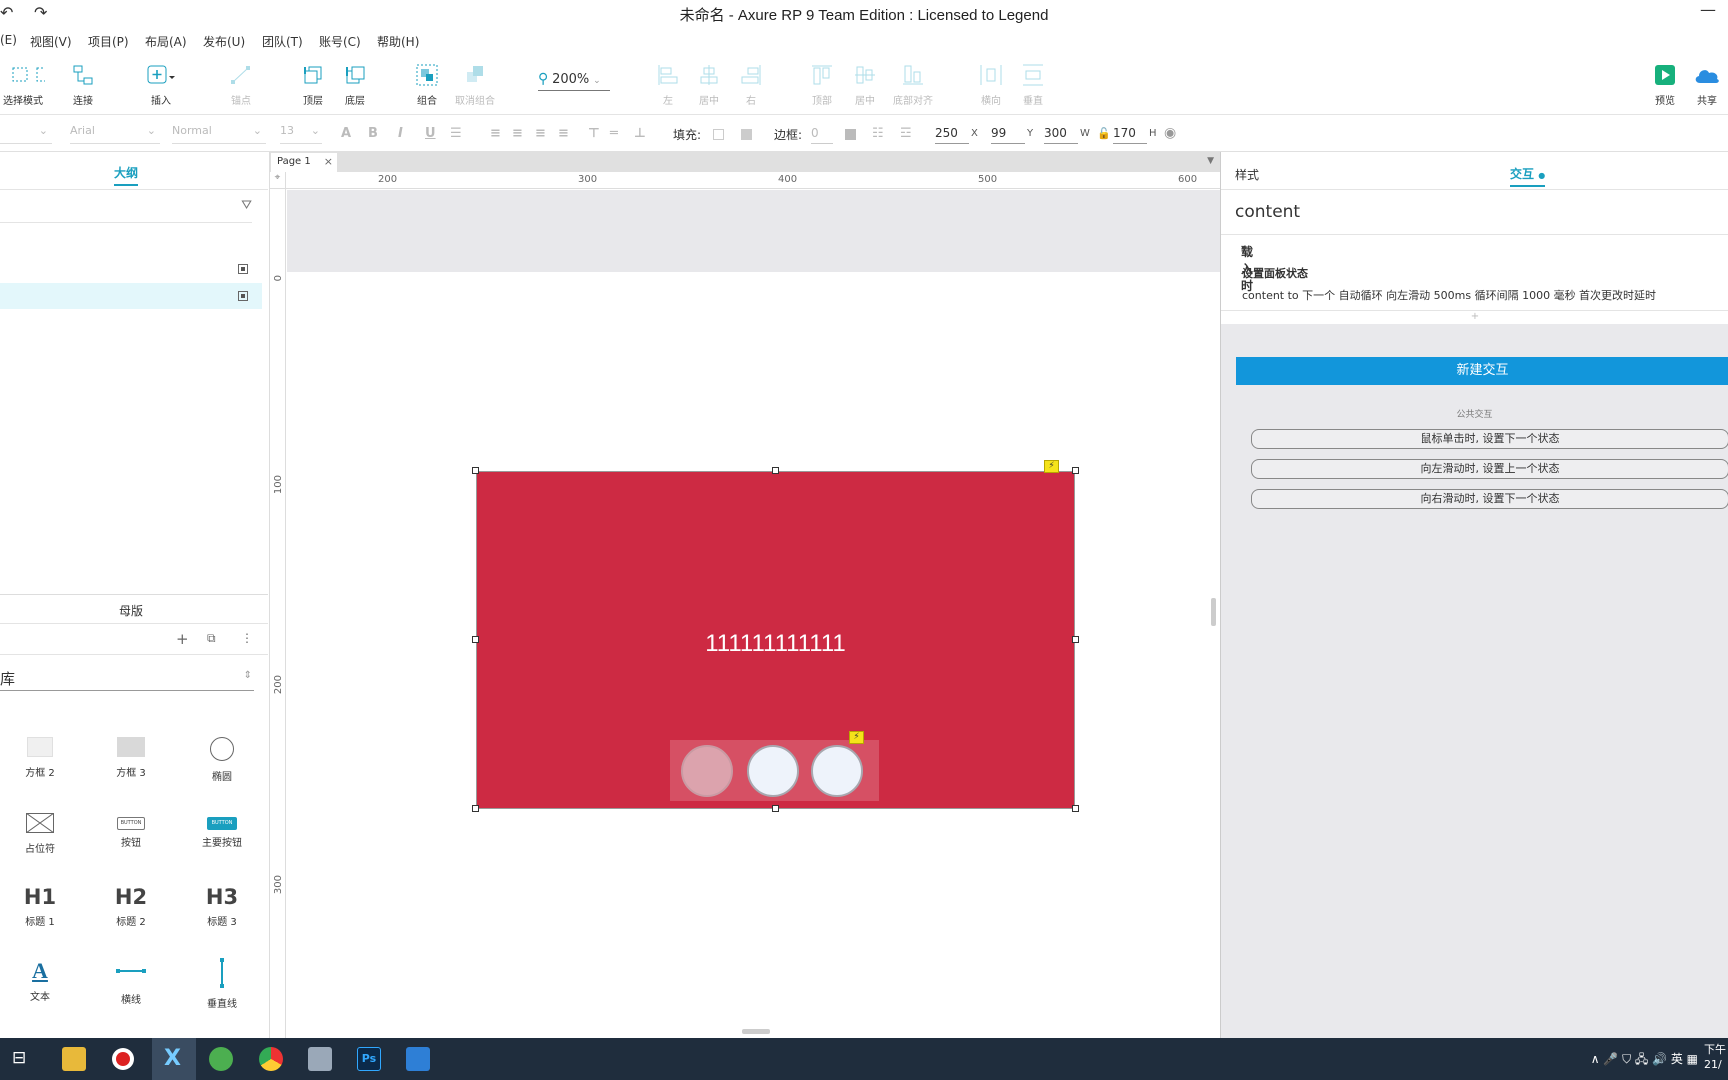  I want to click on font-size-select: 13 ⌄, so click(301, 134).